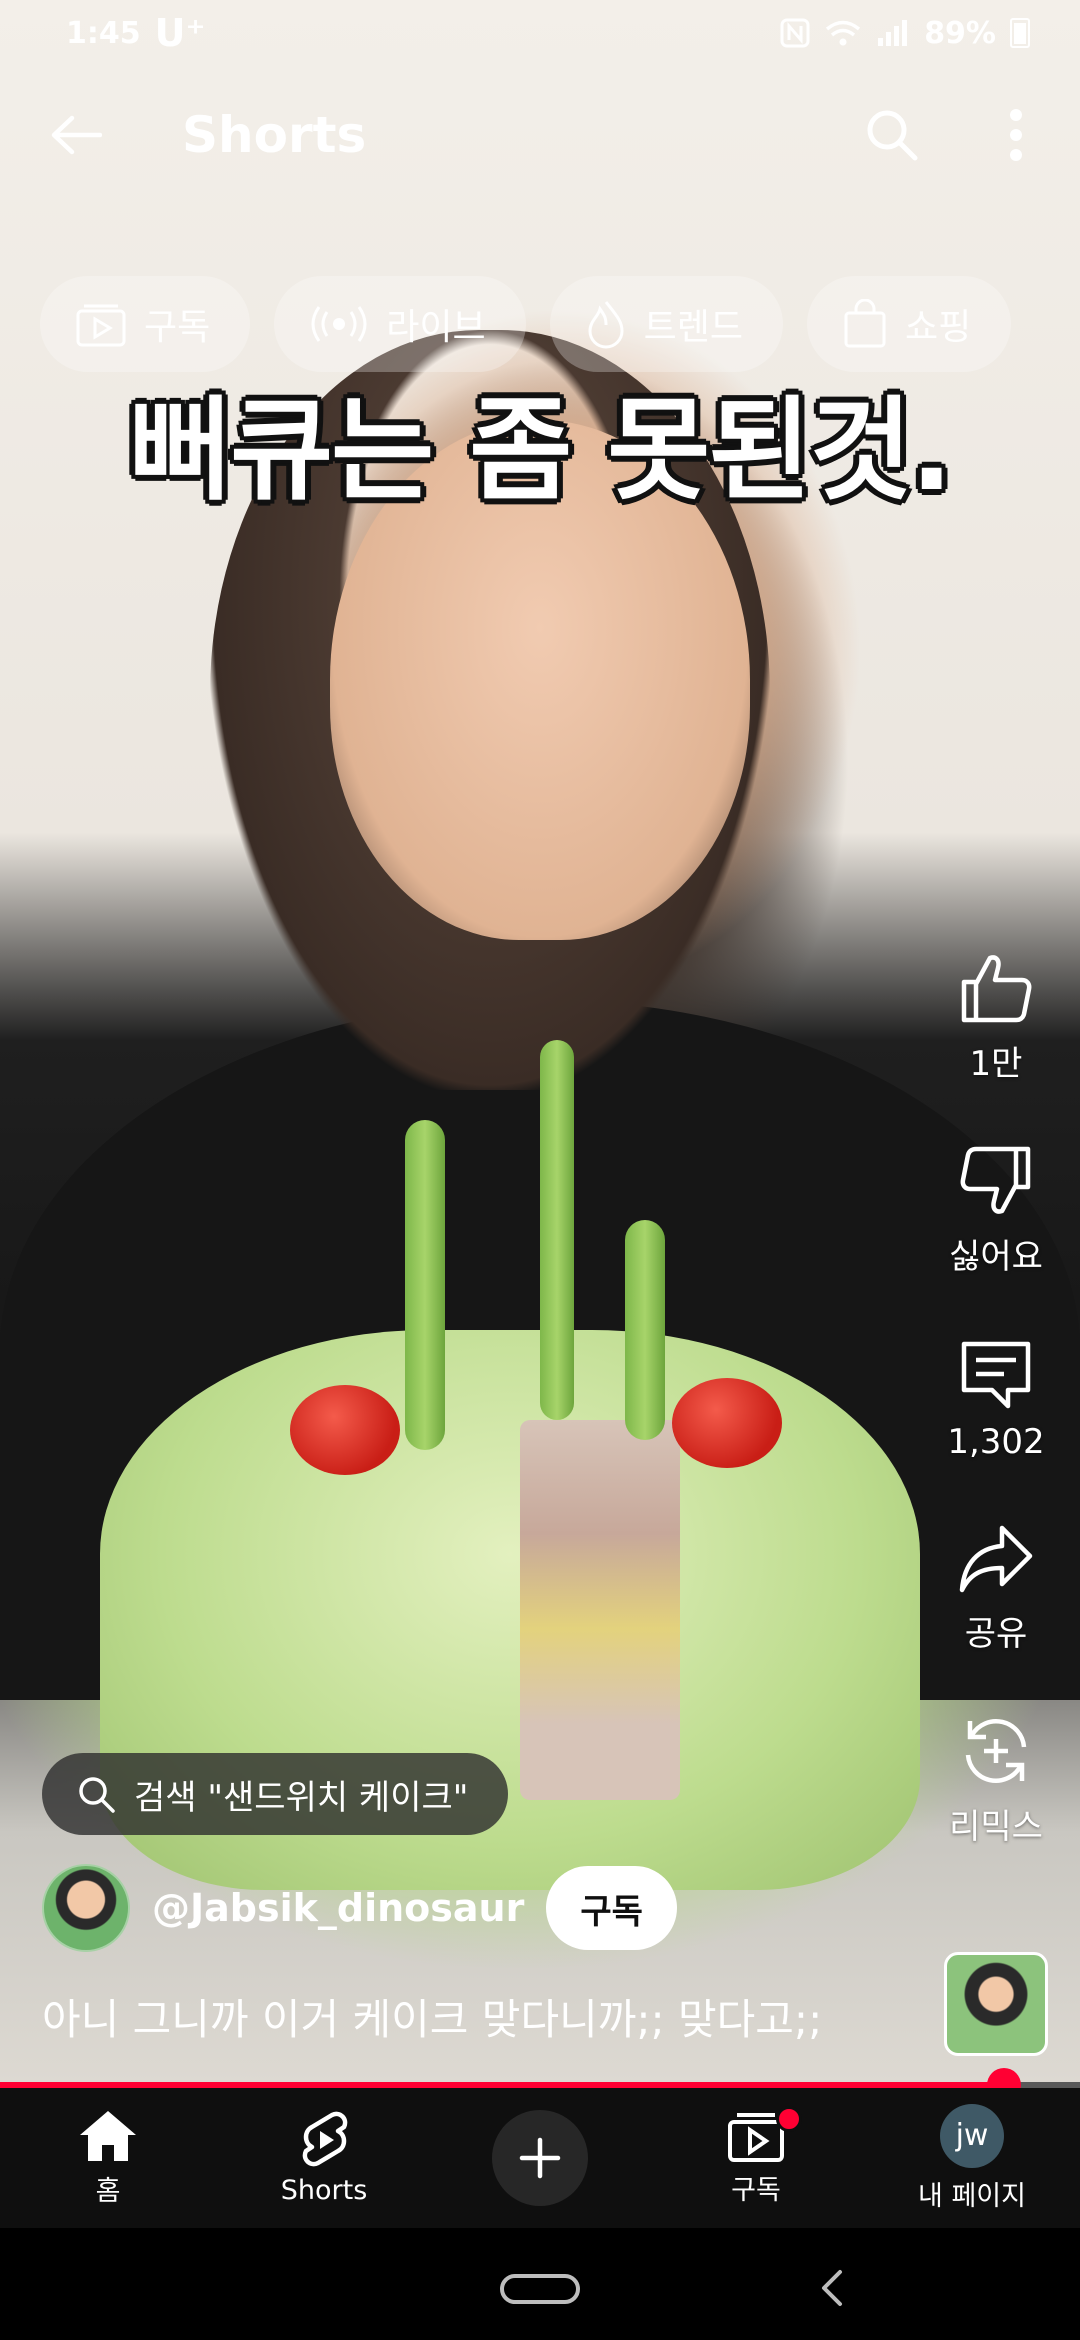  I want to click on bottom-navigation: 홈 Shorts 구독 jw 내 페이지, so click(540, 2158).